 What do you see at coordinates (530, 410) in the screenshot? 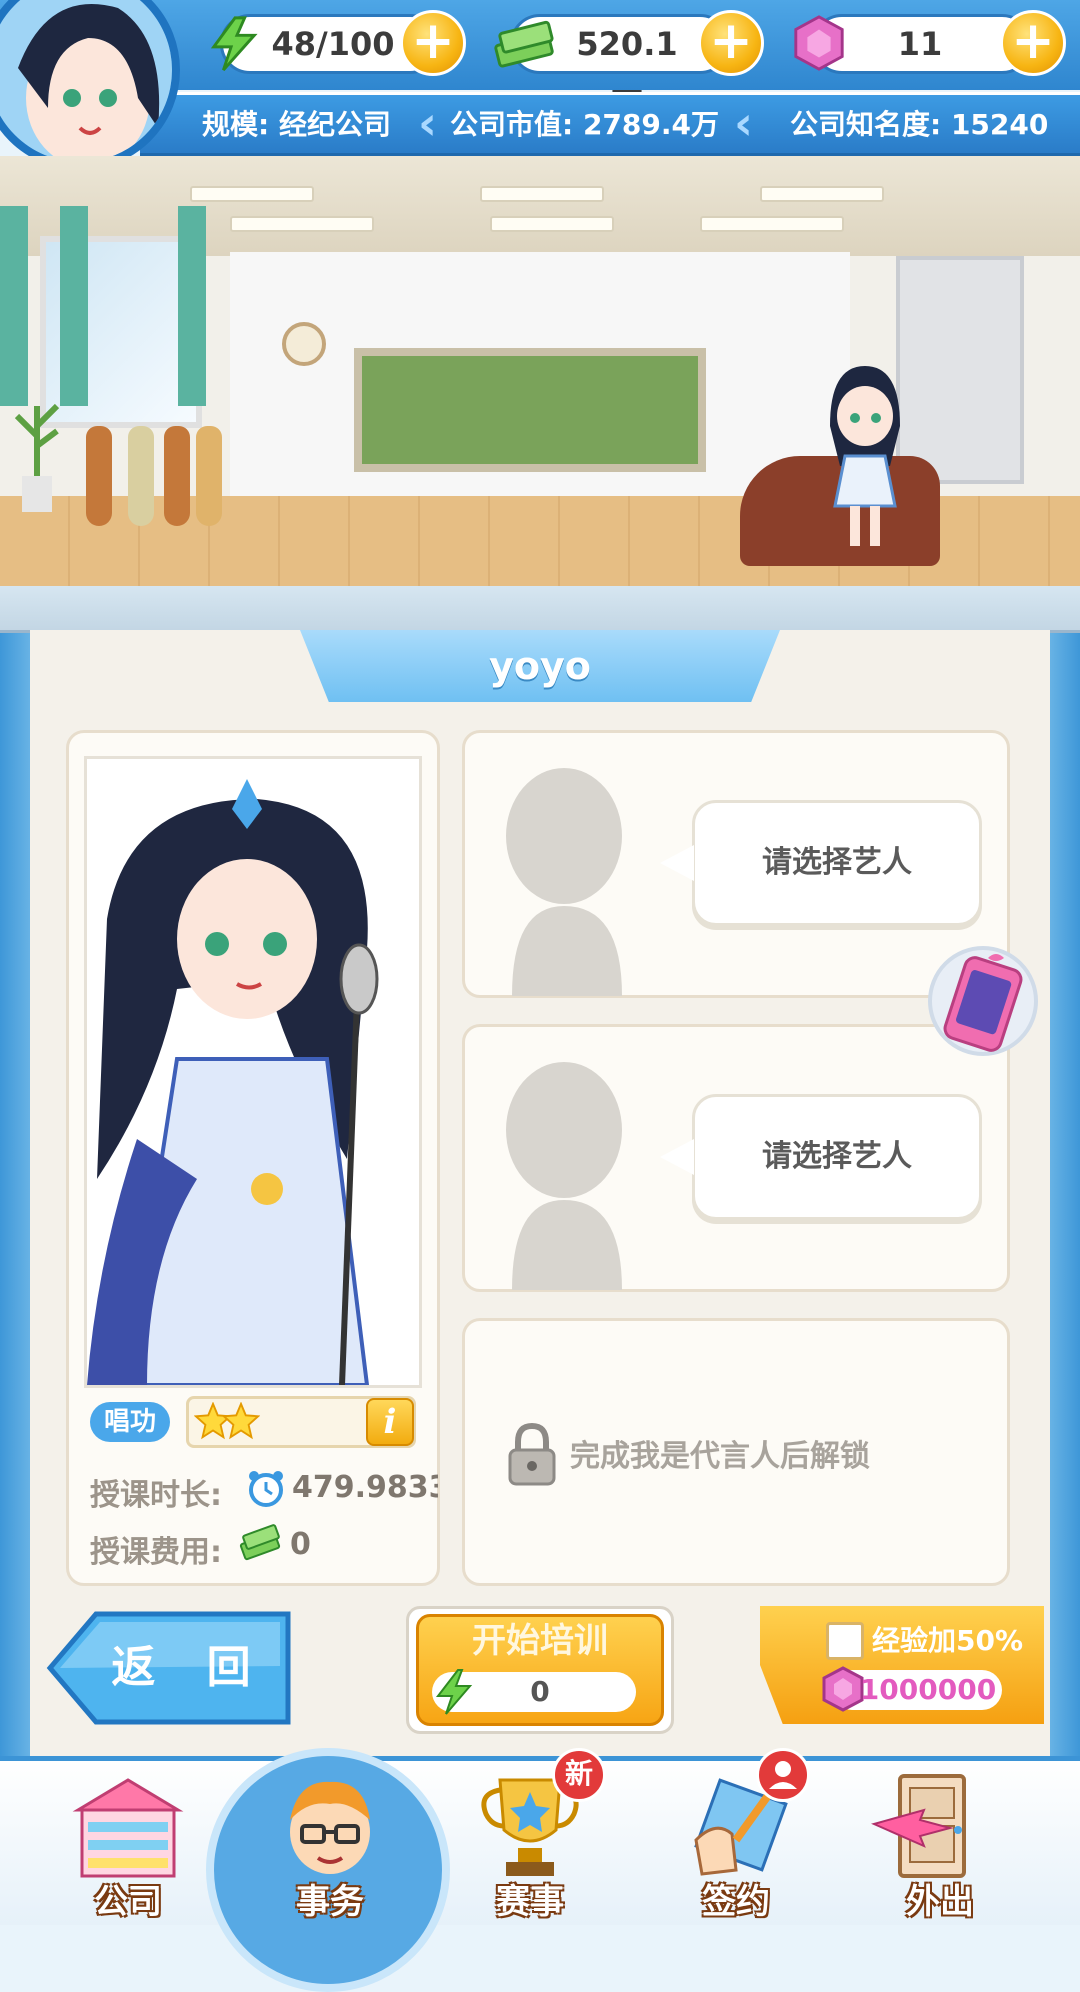
I see `music-chalkboard` at bounding box center [530, 410].